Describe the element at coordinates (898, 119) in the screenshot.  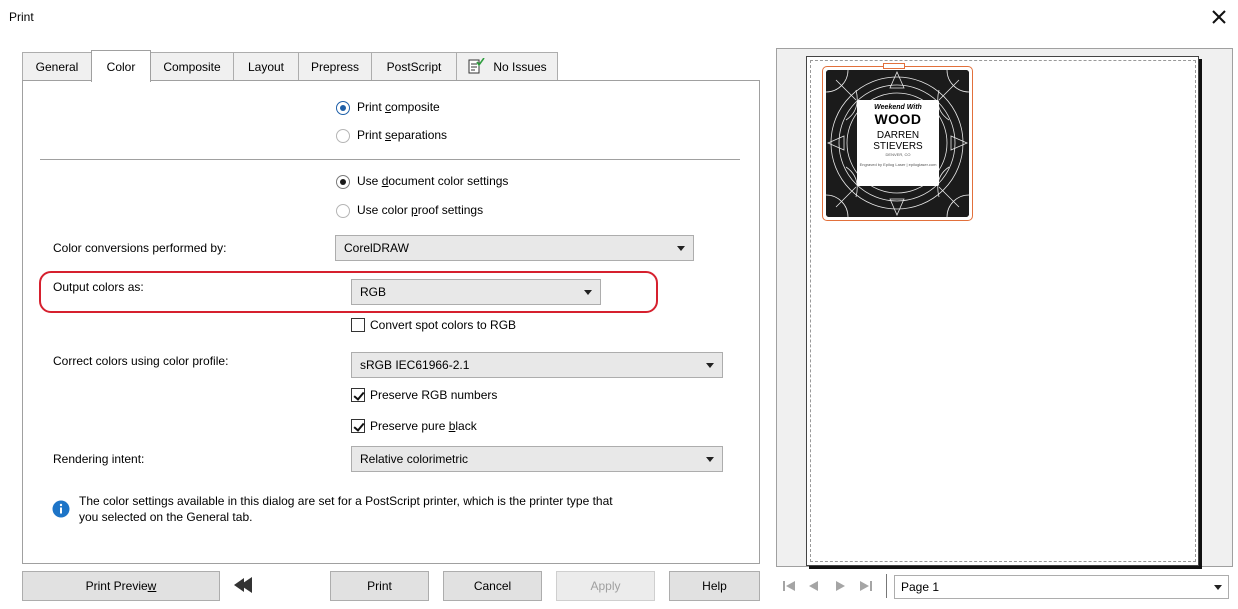
I see `artwork-text: WOOD` at that location.